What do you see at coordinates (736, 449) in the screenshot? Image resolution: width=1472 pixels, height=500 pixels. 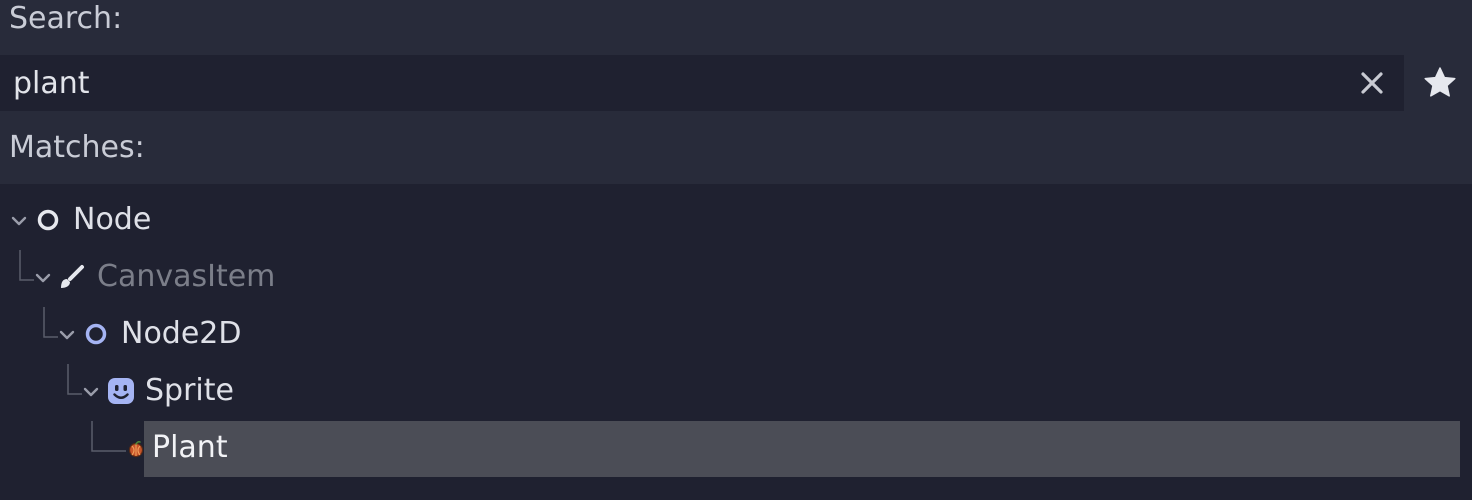 I see `tree-item-plant: Plant` at bounding box center [736, 449].